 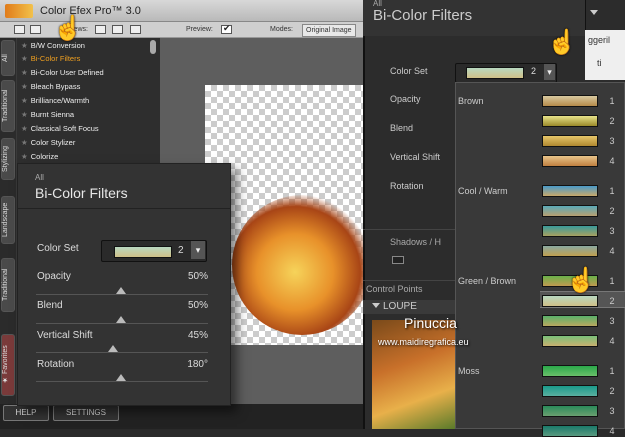 What do you see at coordinates (122, 352) in the screenshot?
I see `vertical-shift-slider-track` at bounding box center [122, 352].